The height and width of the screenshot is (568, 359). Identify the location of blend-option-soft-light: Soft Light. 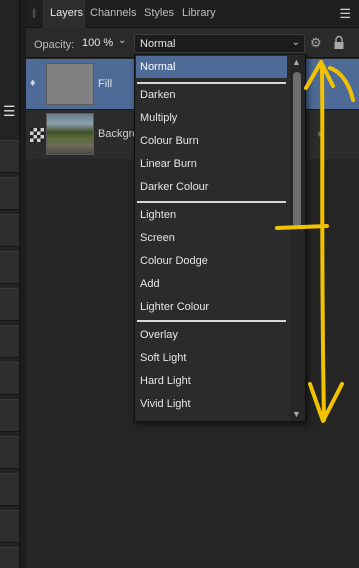
(211, 358).